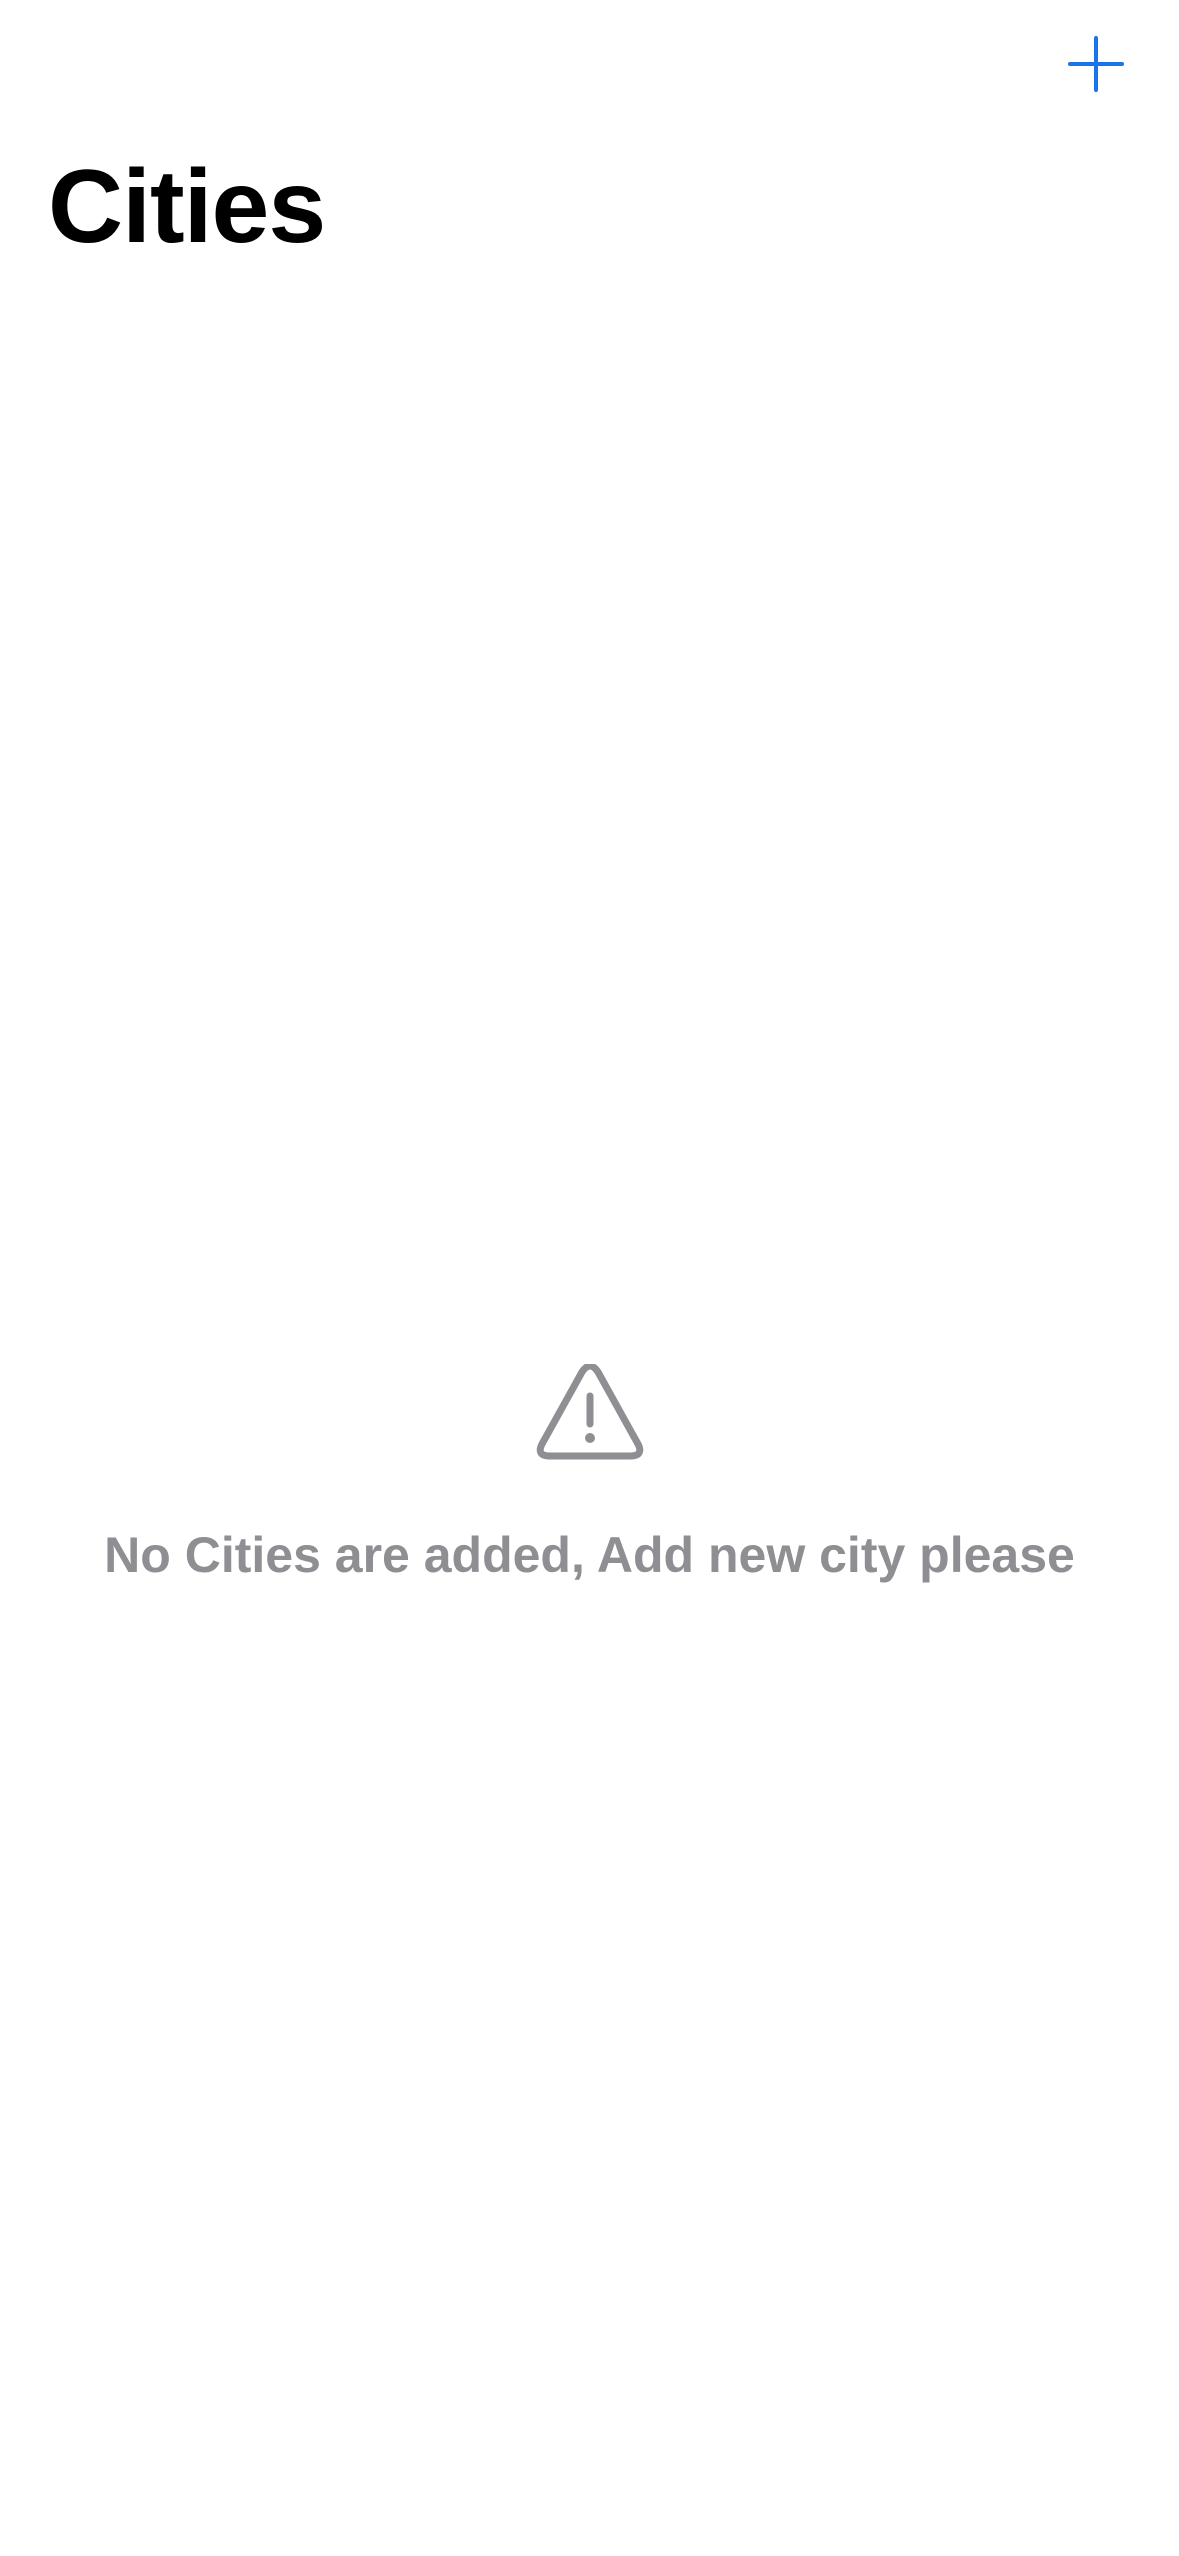  Describe the element at coordinates (589, 1475) in the screenshot. I see `empty-state: No Cities are added, Add new city please` at that location.